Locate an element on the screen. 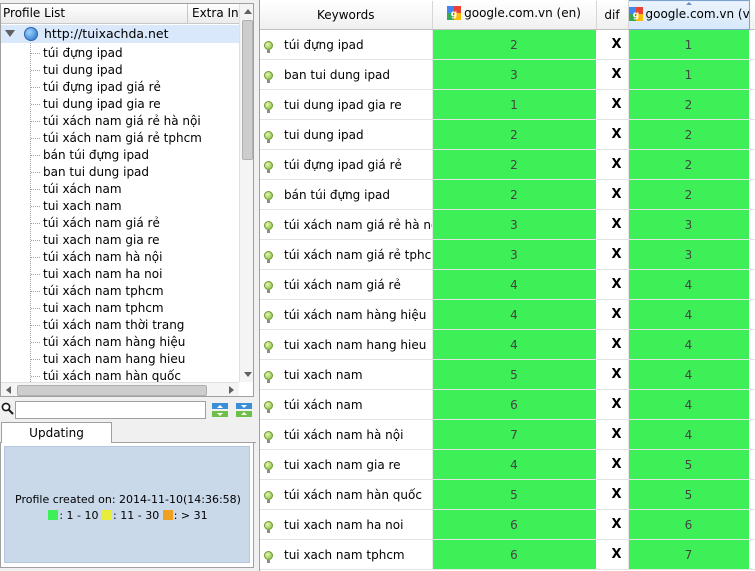 This screenshot has width=755, height=571. tree-item: tui xach nam ha noi is located at coordinates (120, 274).